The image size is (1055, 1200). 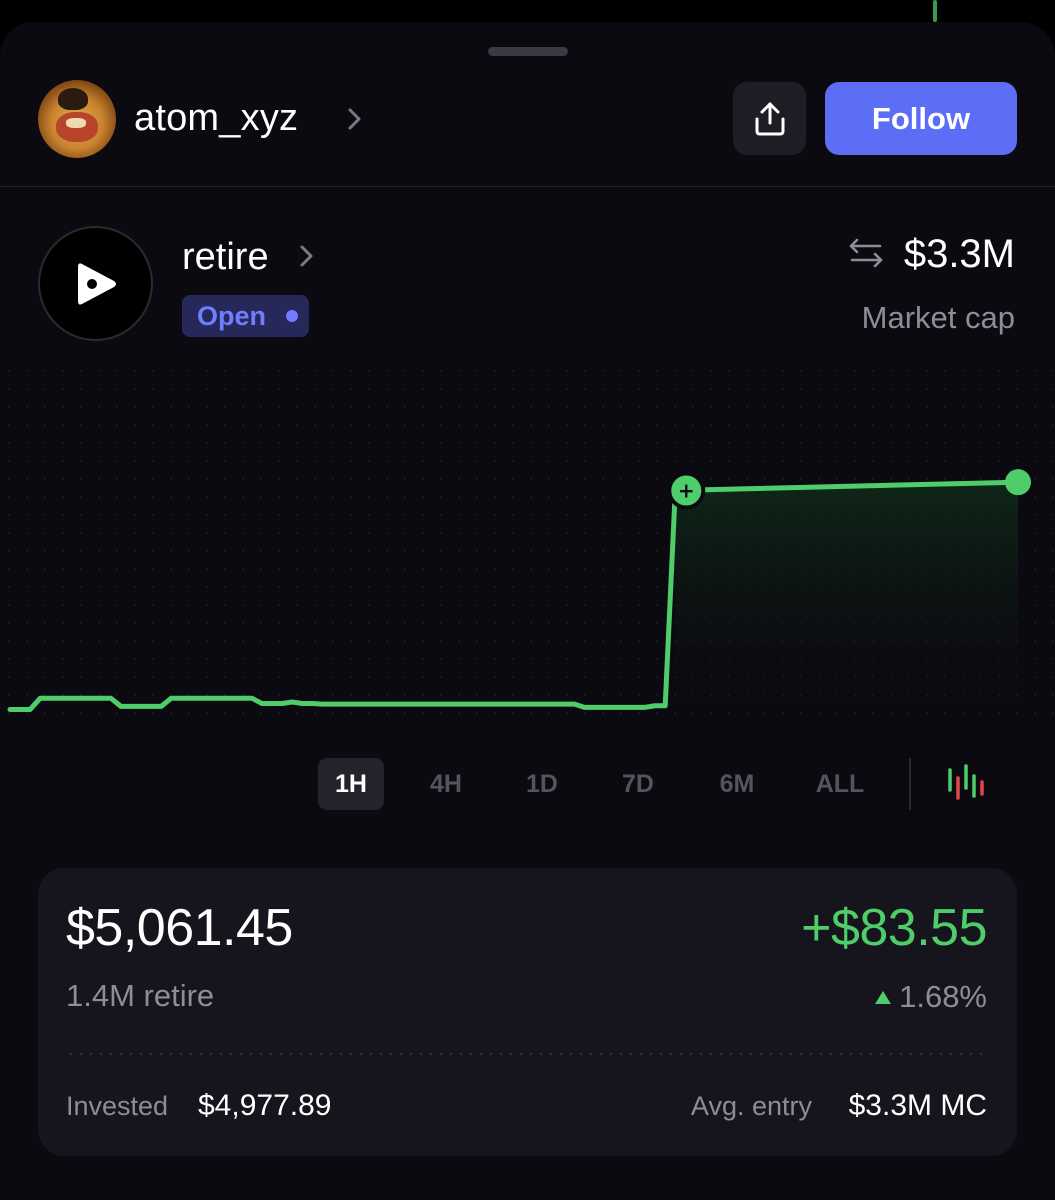 I want to click on position-amount: 1.4M retire, so click(x=140, y=995).